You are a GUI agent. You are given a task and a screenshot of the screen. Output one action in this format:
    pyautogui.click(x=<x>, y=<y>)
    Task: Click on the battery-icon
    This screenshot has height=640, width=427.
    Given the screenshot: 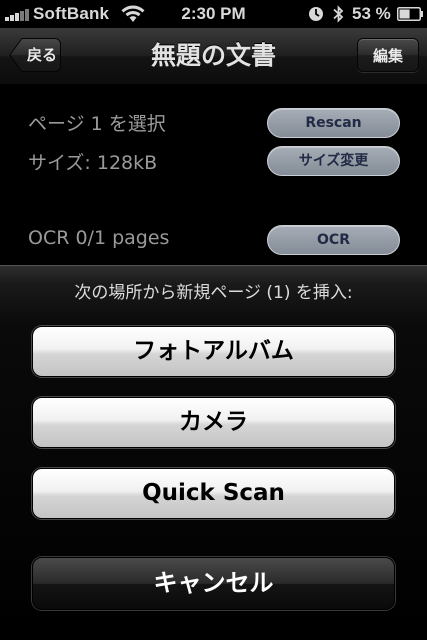 What is the action you would take?
    pyautogui.click(x=410, y=14)
    